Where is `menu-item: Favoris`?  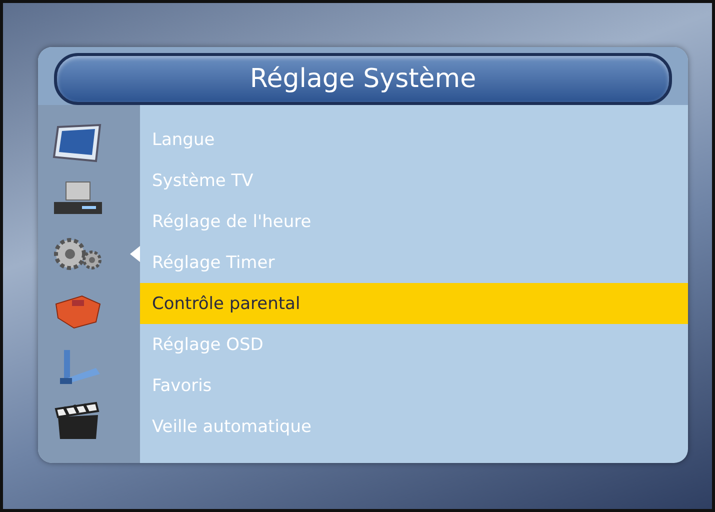 menu-item: Favoris is located at coordinates (414, 385).